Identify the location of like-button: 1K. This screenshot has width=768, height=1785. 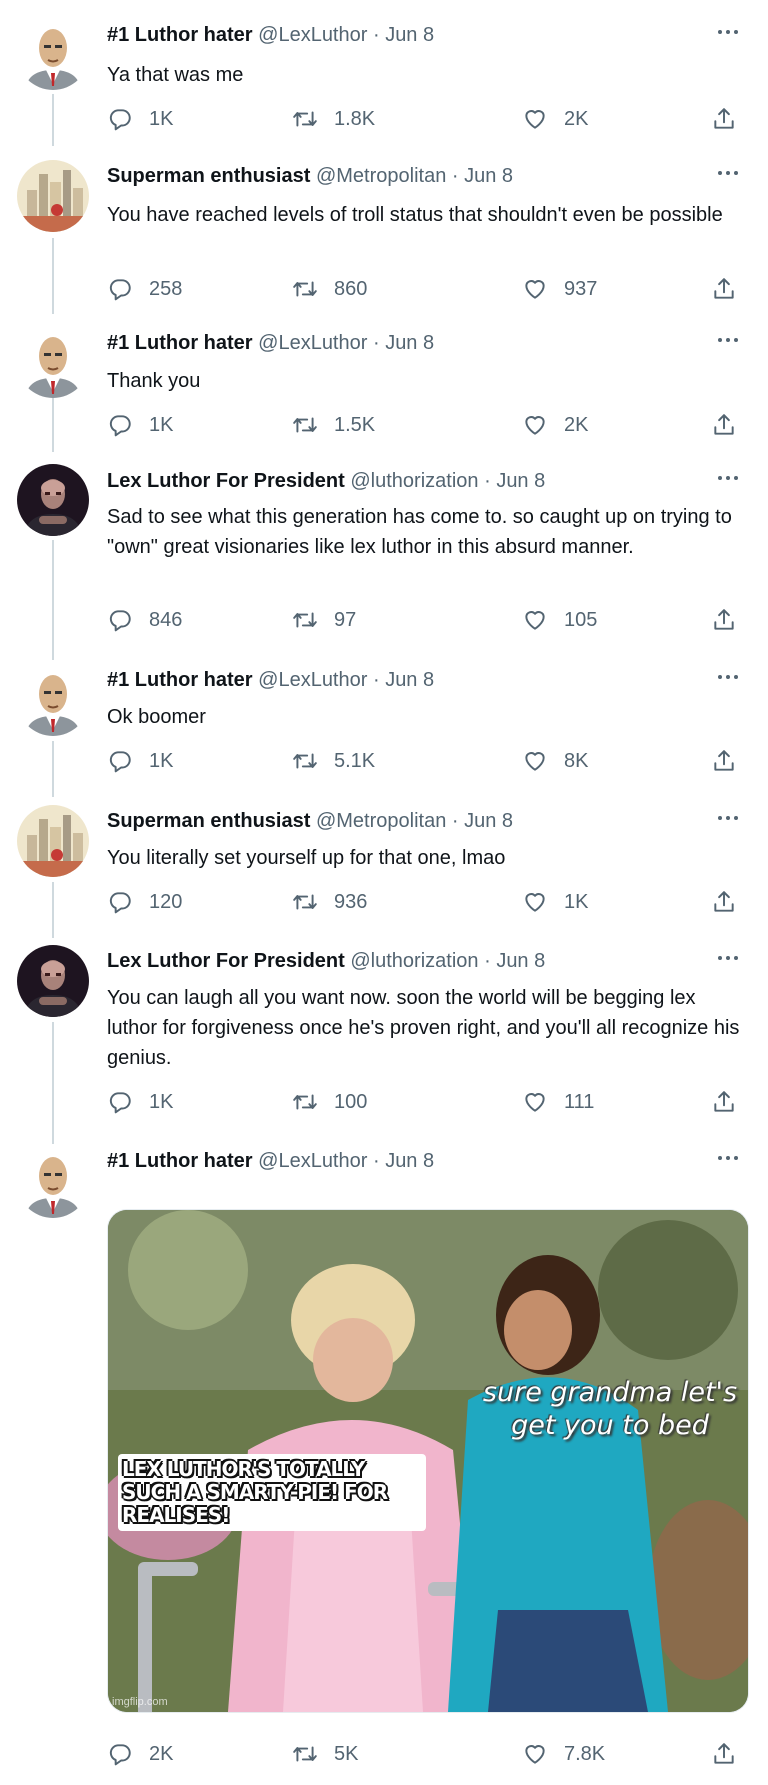
(555, 902).